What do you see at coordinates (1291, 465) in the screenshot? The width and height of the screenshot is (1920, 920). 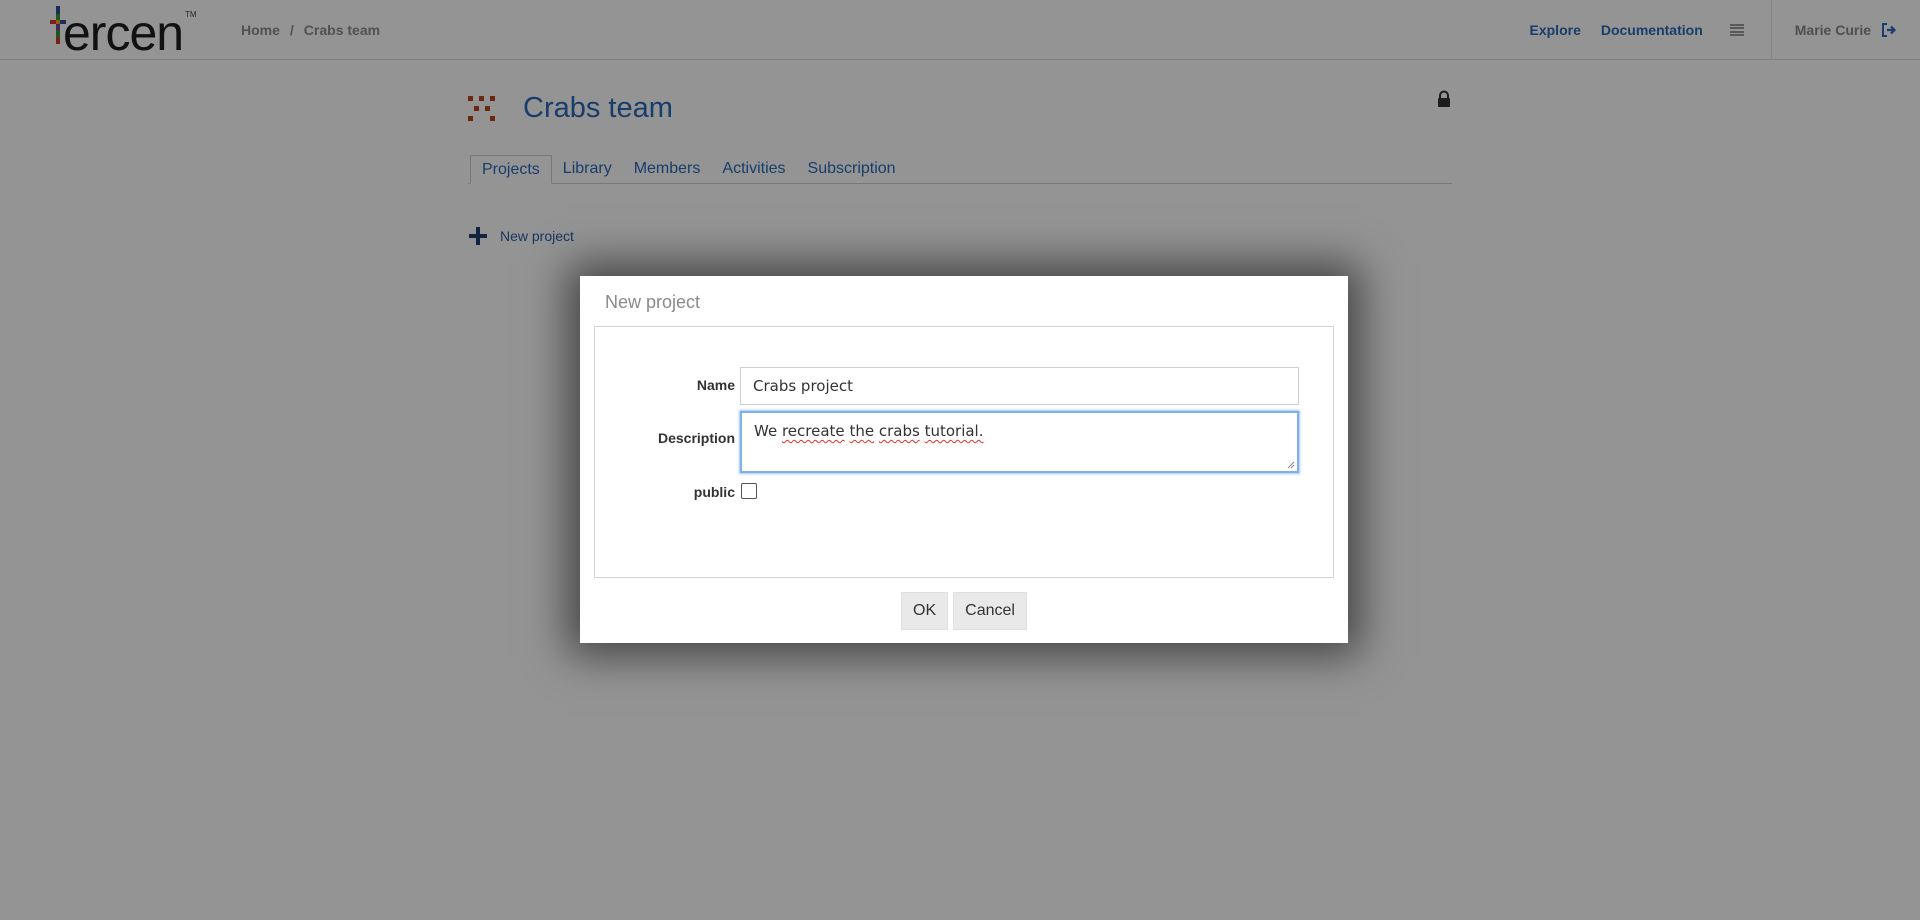 I see `resize-grip-icon` at bounding box center [1291, 465].